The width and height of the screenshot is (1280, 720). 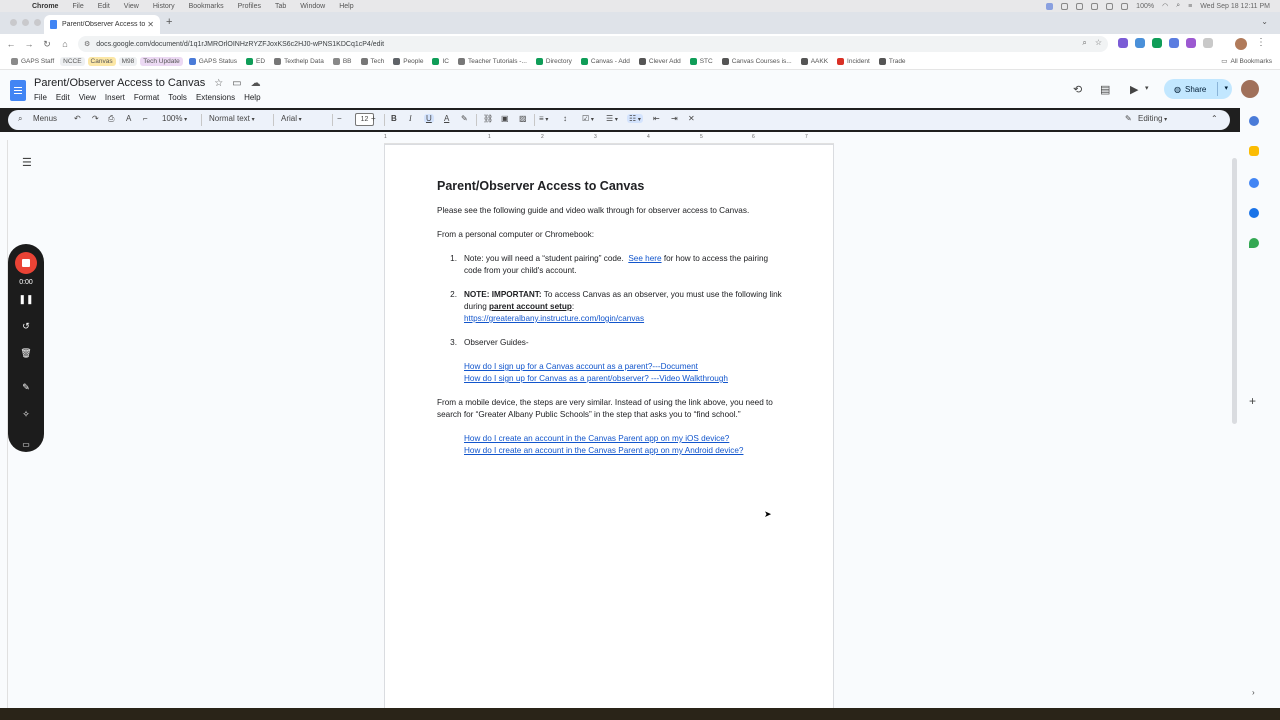 I want to click on site-info-icon: ⚙, so click(x=87, y=44).